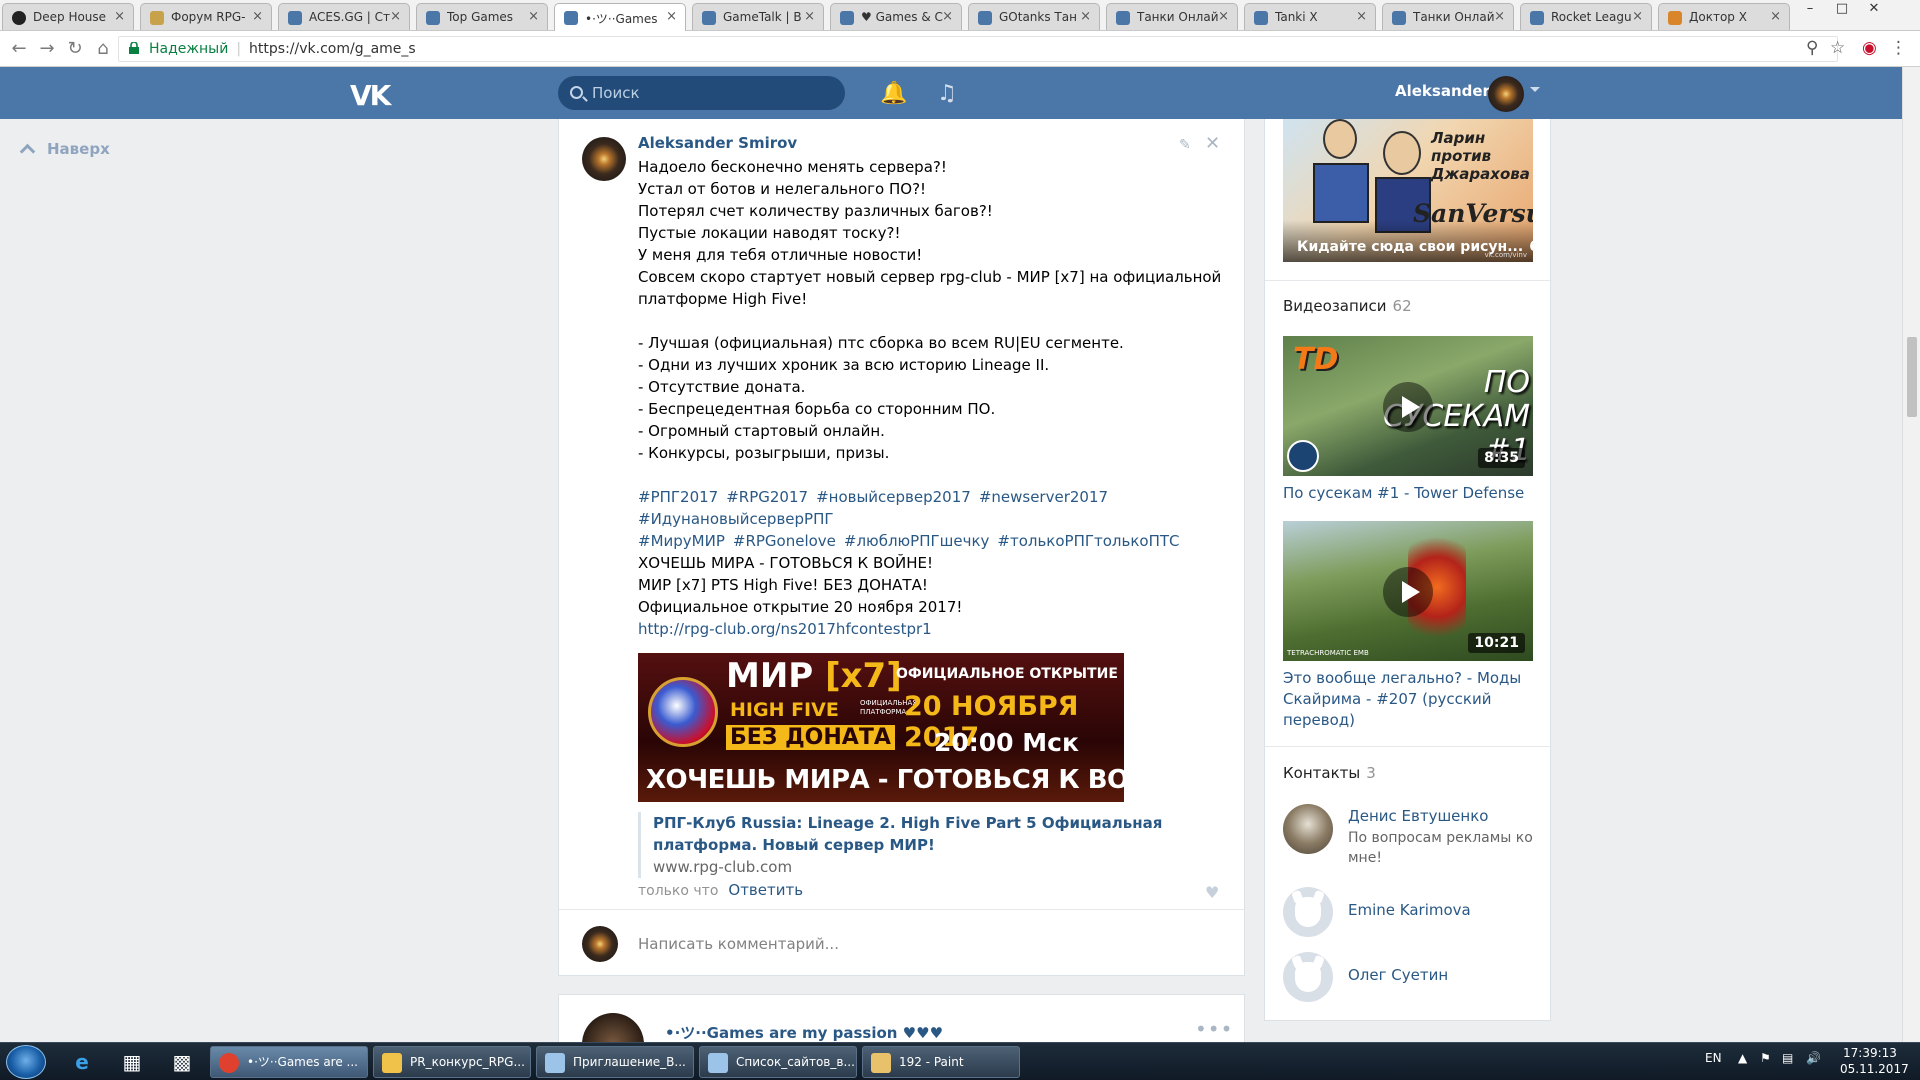 This screenshot has width=1920, height=1080. I want to click on more-options-icon: •••, so click(1214, 1029).